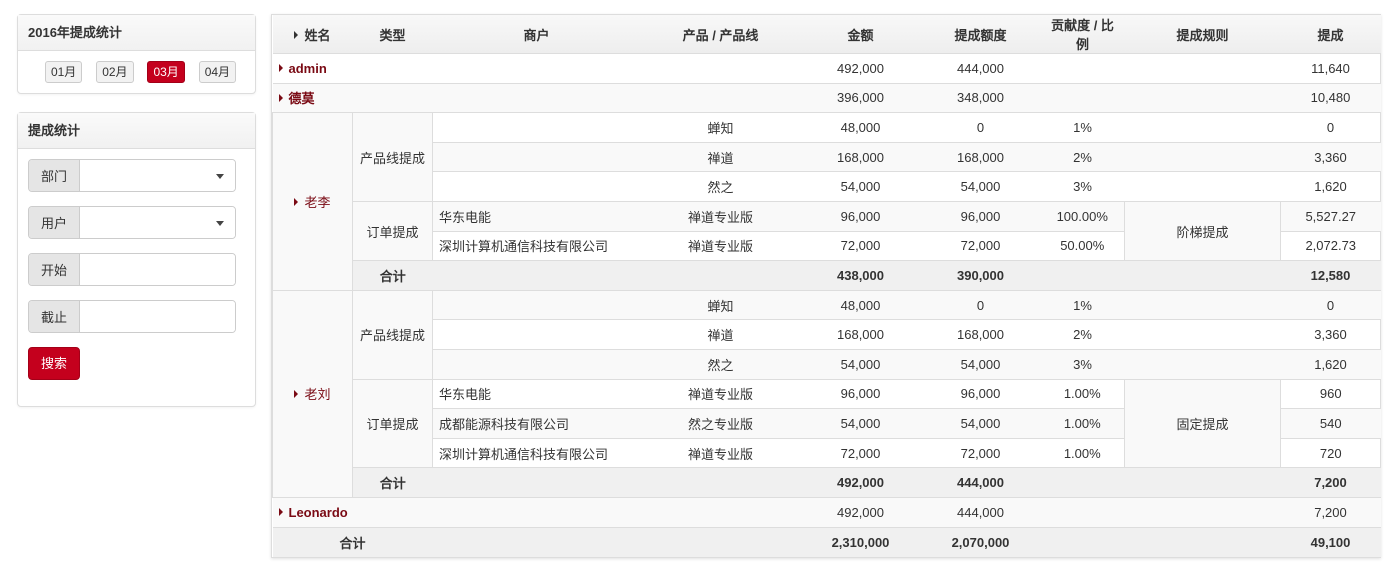  Describe the element at coordinates (980, 34) in the screenshot. I see `column-header: 提成额度` at that location.